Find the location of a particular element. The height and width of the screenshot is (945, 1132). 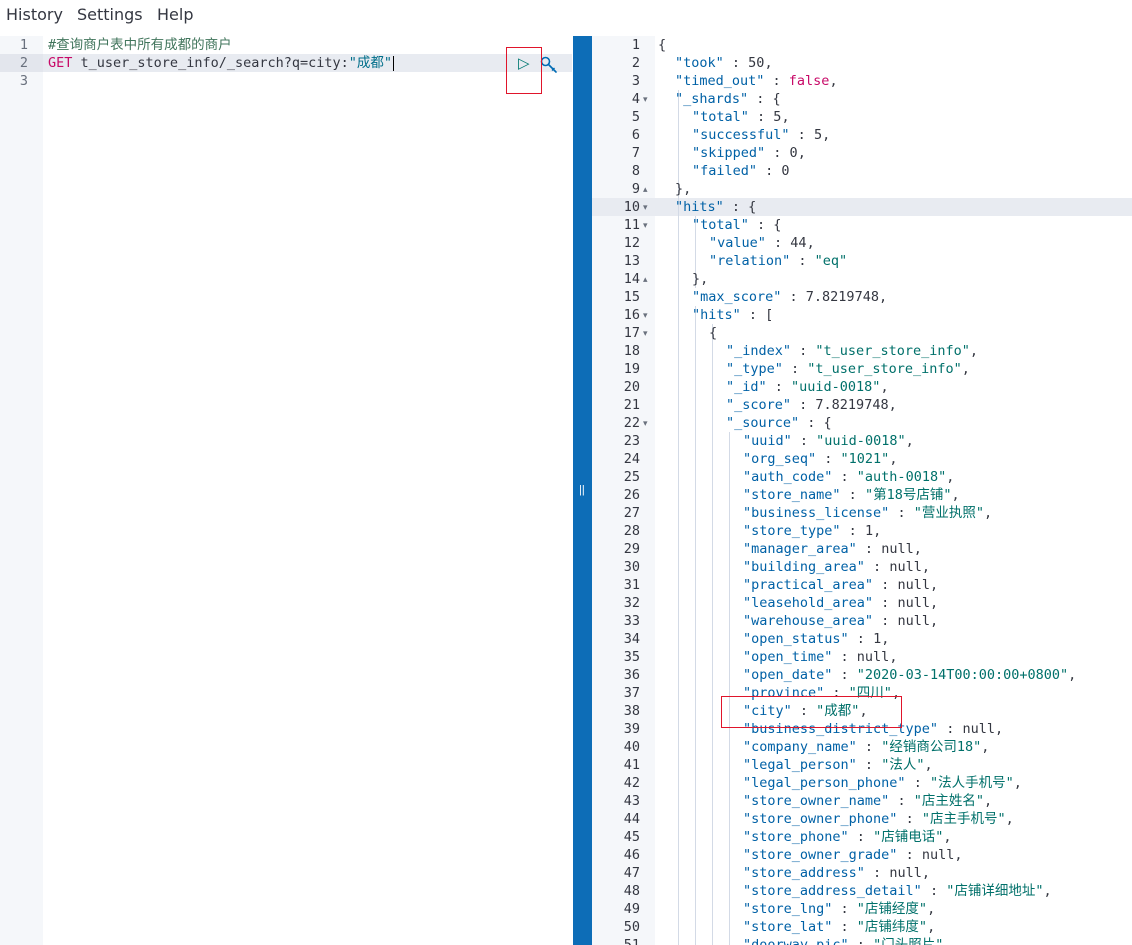

response-line-number: 15 is located at coordinates (631, 297).